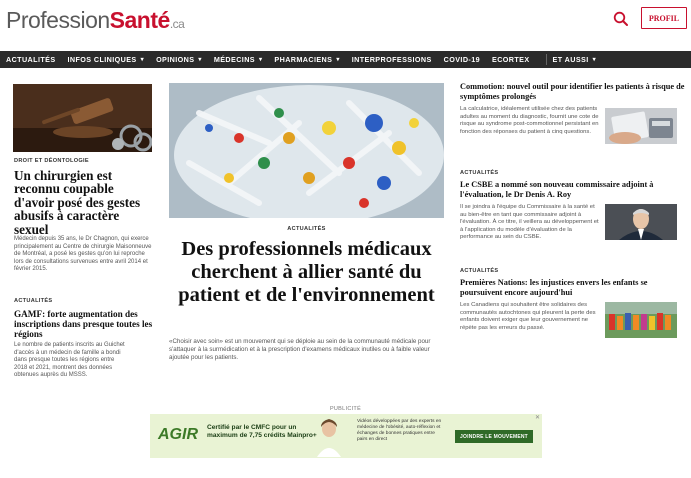 Image resolution: width=691 pixels, height=478 pixels. Describe the element at coordinates (494, 436) in the screenshot. I see `ad-cta-button: JOINDRE LE MOUVEMENT` at that location.